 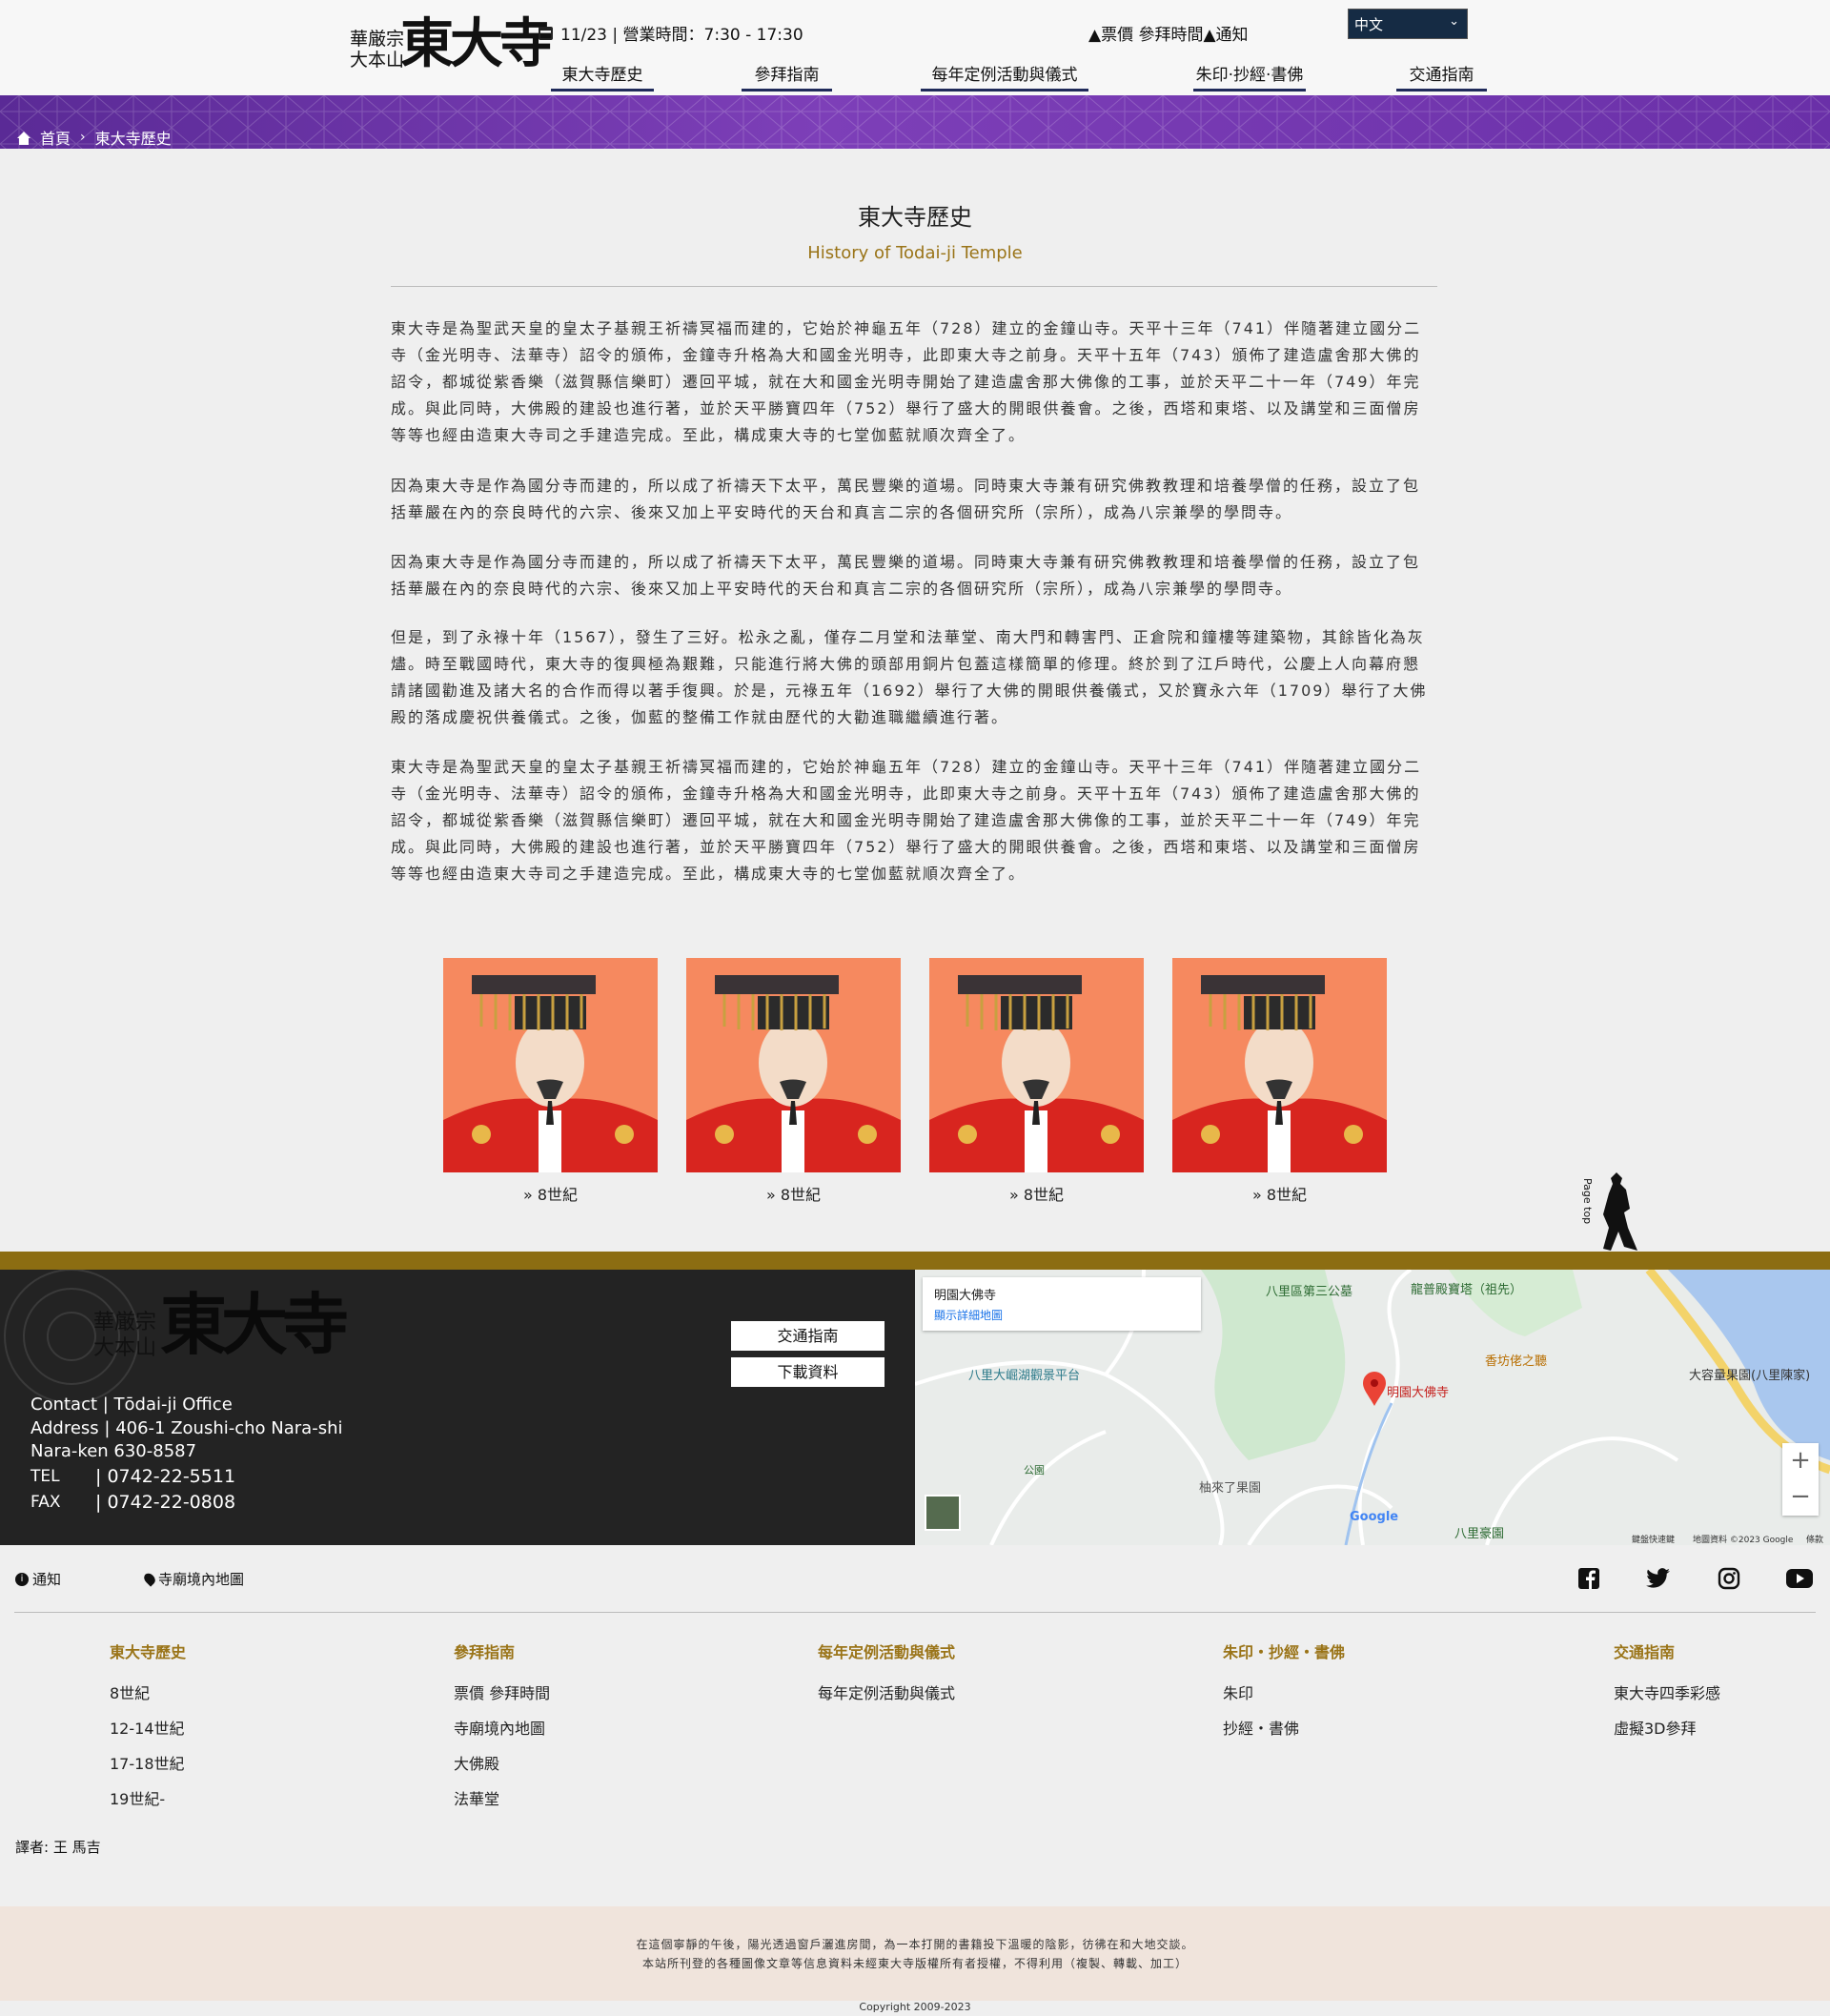 I want to click on site-logo: 東大寺, so click(x=477, y=43).